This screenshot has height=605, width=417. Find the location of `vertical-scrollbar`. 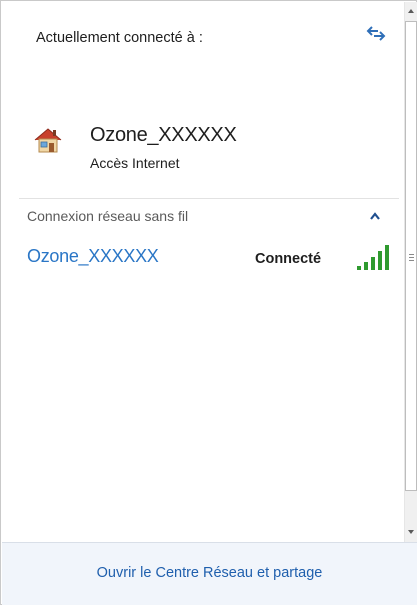

vertical-scrollbar is located at coordinates (410, 272).